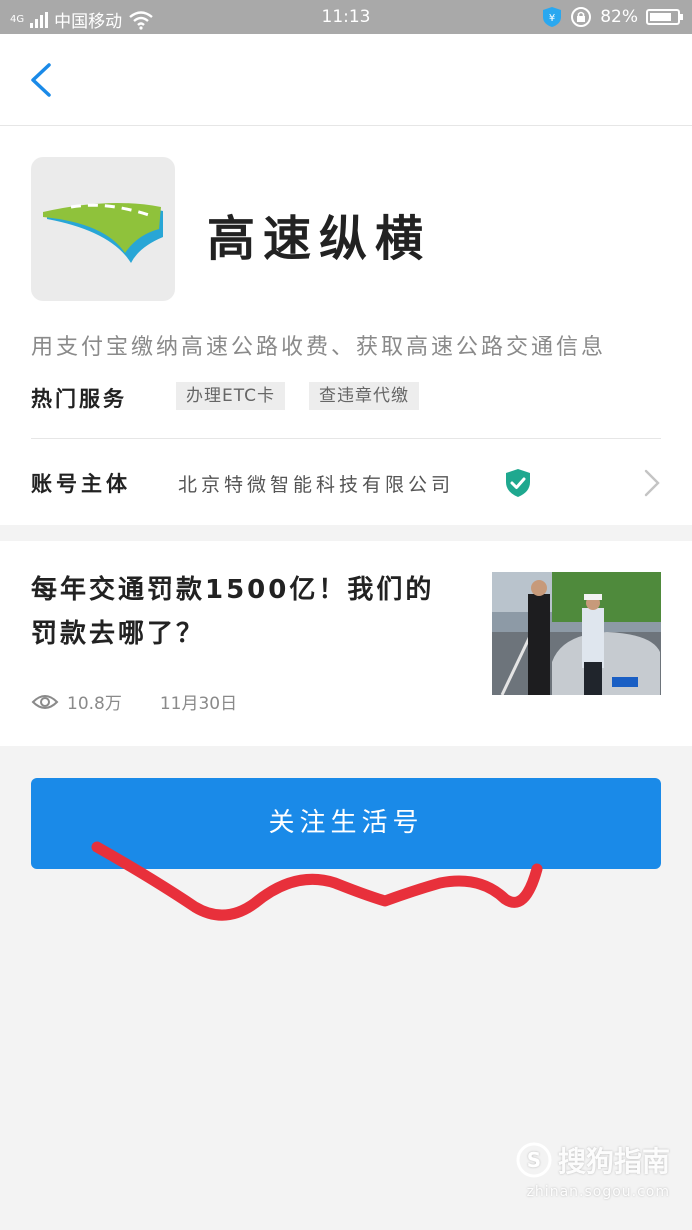 Image resolution: width=692 pixels, height=1230 pixels. I want to click on service-tag-etc: 办理ETC卡, so click(230, 396).